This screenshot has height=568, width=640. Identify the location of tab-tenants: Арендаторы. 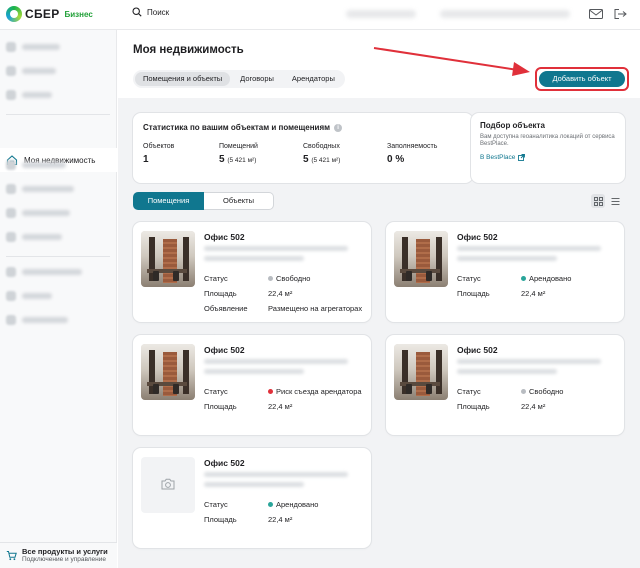
(313, 79).